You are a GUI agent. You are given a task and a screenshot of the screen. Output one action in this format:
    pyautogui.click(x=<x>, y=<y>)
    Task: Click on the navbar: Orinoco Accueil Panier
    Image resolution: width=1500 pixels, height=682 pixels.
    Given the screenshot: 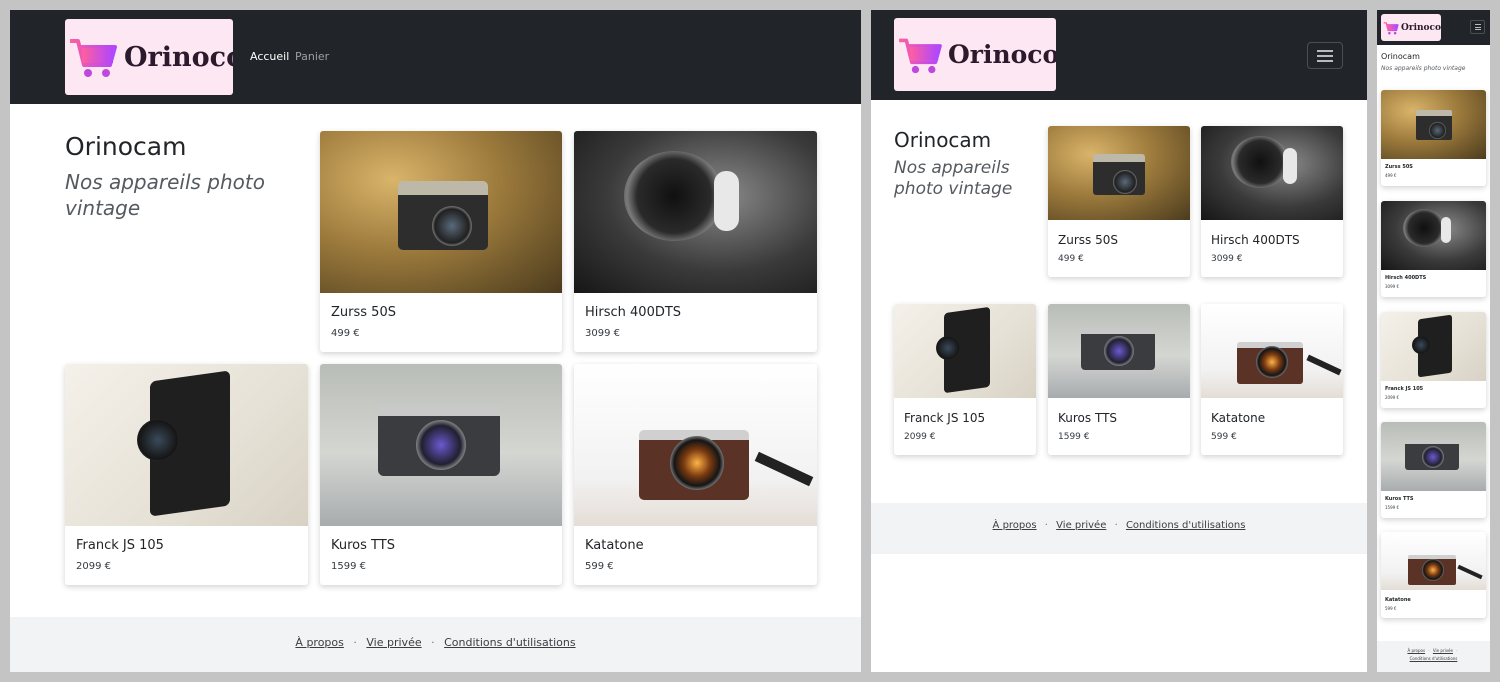 What is the action you would take?
    pyautogui.click(x=435, y=57)
    